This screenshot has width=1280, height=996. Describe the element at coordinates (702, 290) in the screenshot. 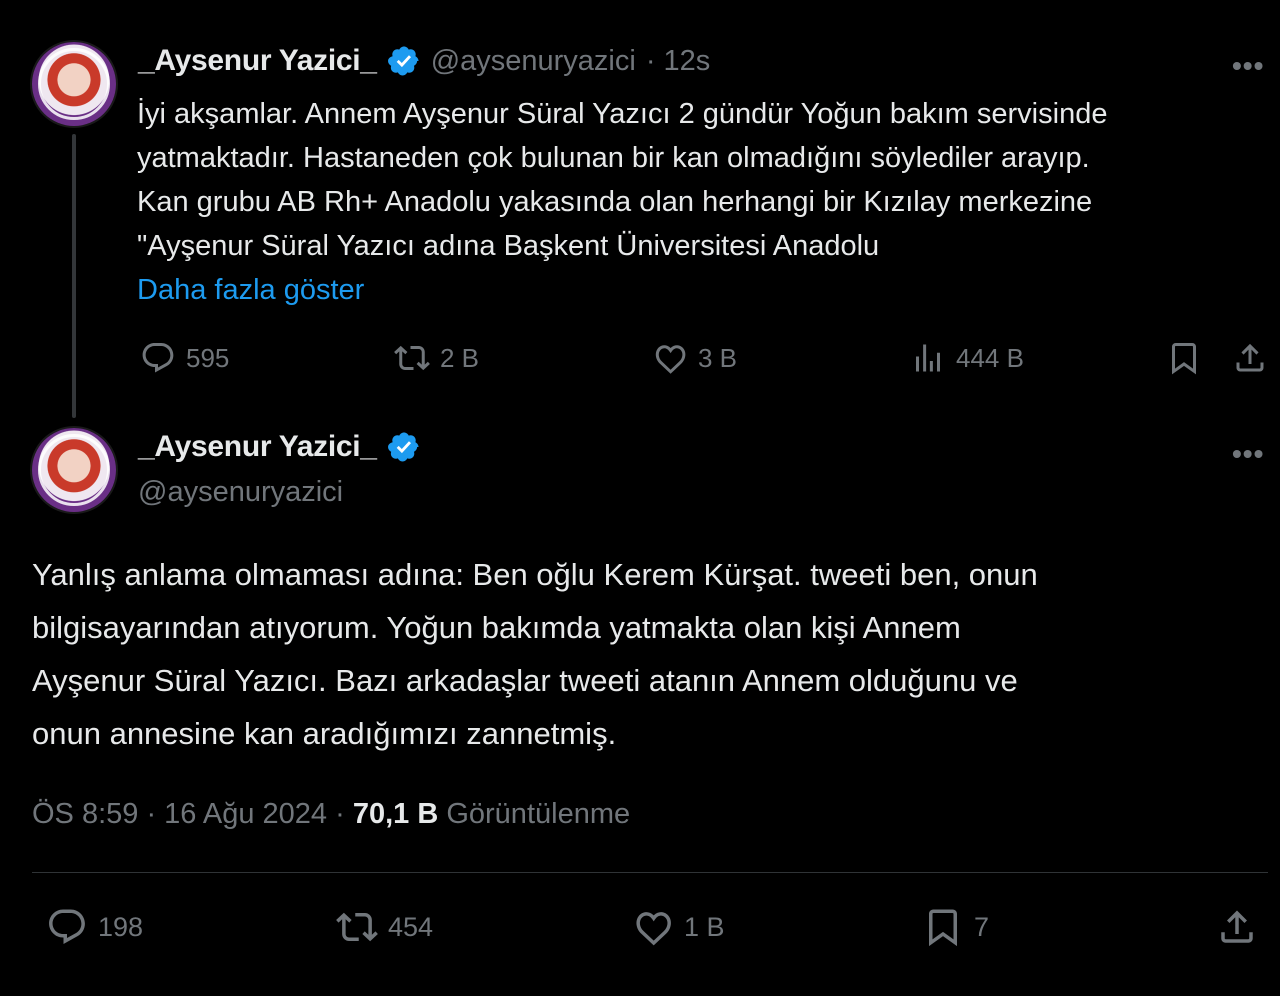

I see `show-more-link: Daha fazla göster` at that location.